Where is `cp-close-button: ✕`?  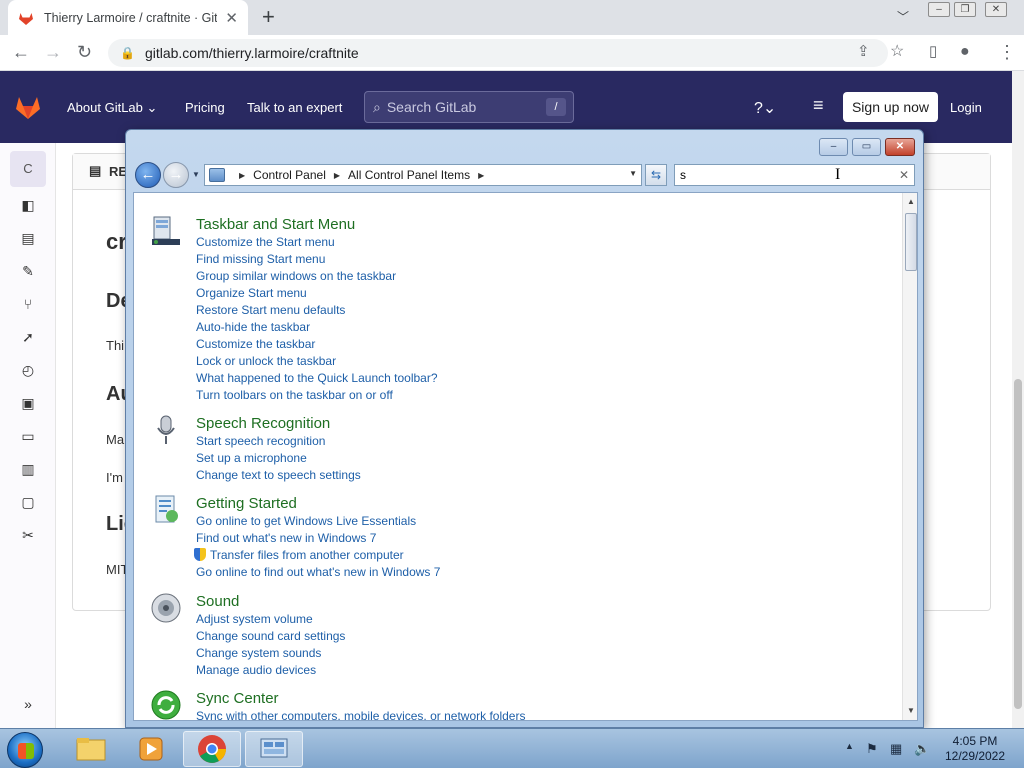
cp-close-button: ✕ is located at coordinates (900, 147).